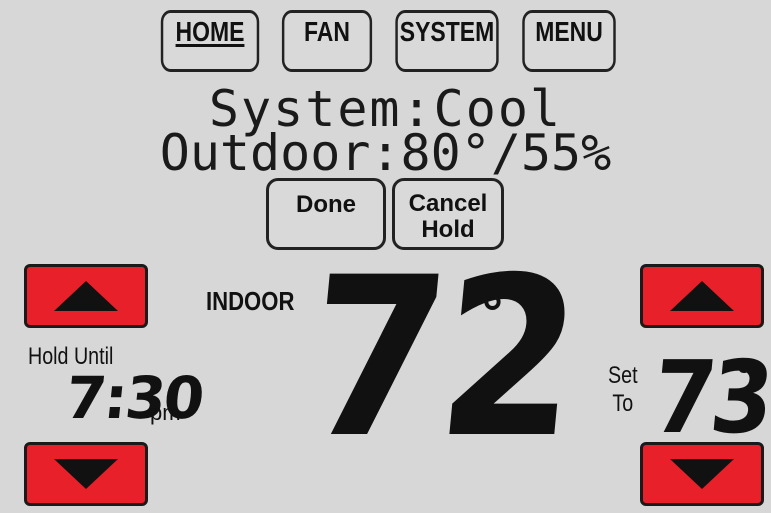 The image size is (771, 513). I want to click on set-to-label: Set To, so click(623, 390).